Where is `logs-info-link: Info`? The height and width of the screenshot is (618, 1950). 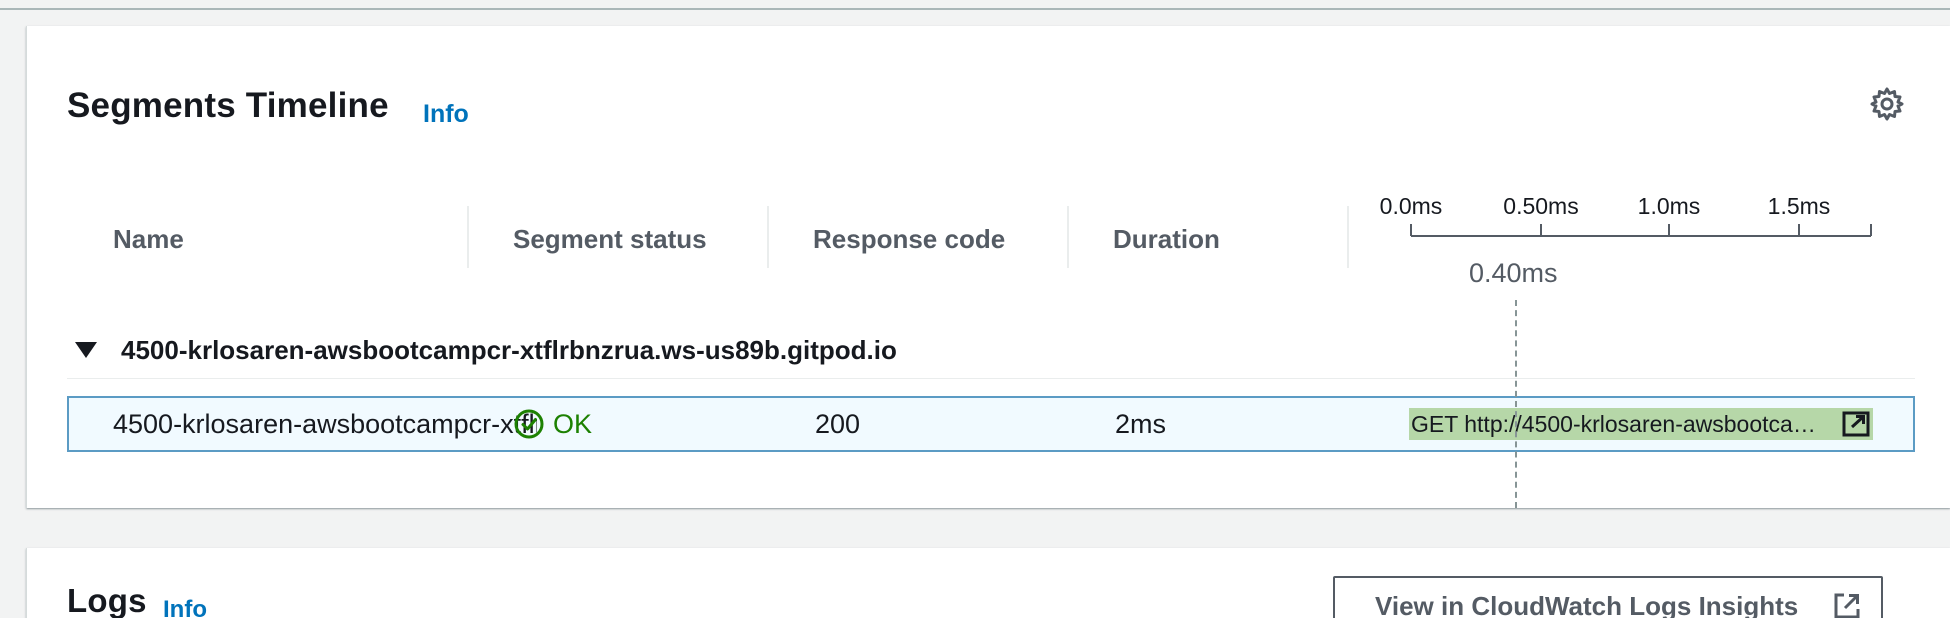 logs-info-link: Info is located at coordinates (185, 607).